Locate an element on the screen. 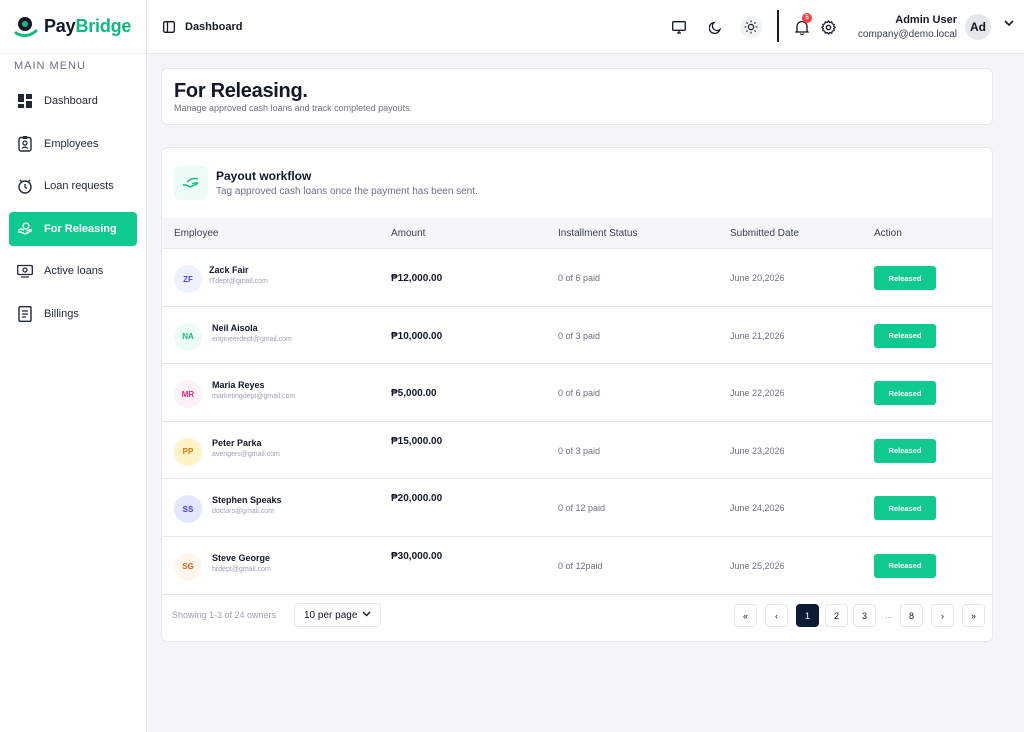  first-page-button: « is located at coordinates (745, 615).